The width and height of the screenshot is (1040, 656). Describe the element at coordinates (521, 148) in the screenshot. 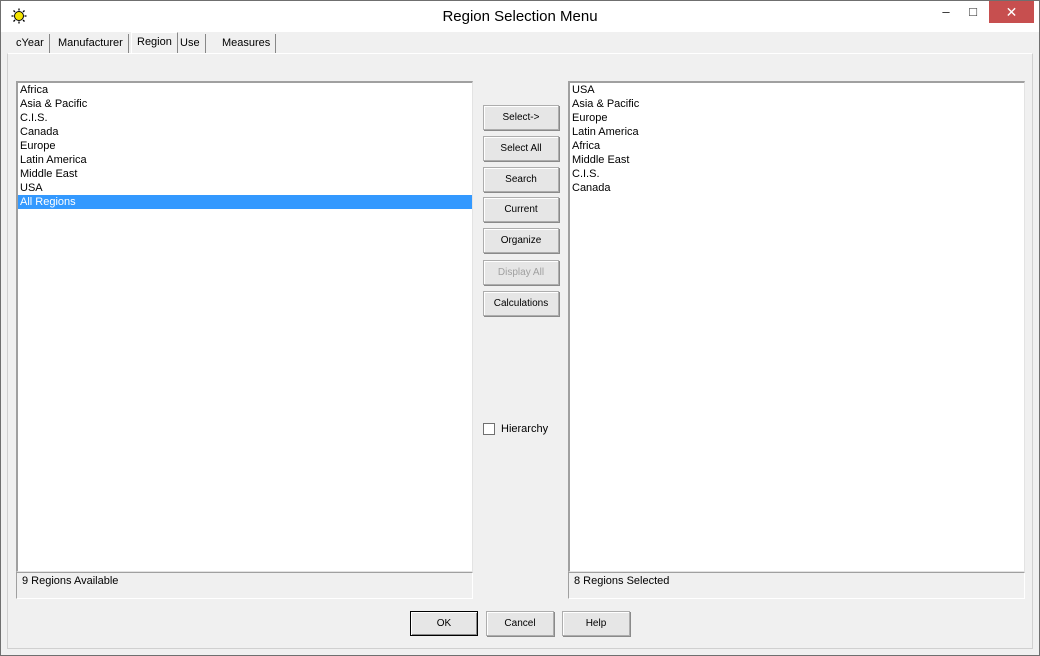

I see `select-all-button: Select All` at that location.